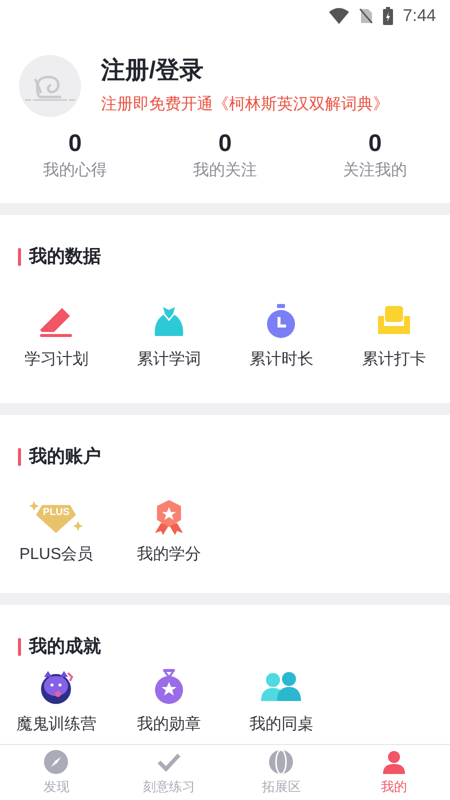 The width and height of the screenshot is (450, 800). What do you see at coordinates (245, 104) in the screenshot?
I see `promo-text: 注册即免费开通《柯林斯英汉双解词典》` at bounding box center [245, 104].